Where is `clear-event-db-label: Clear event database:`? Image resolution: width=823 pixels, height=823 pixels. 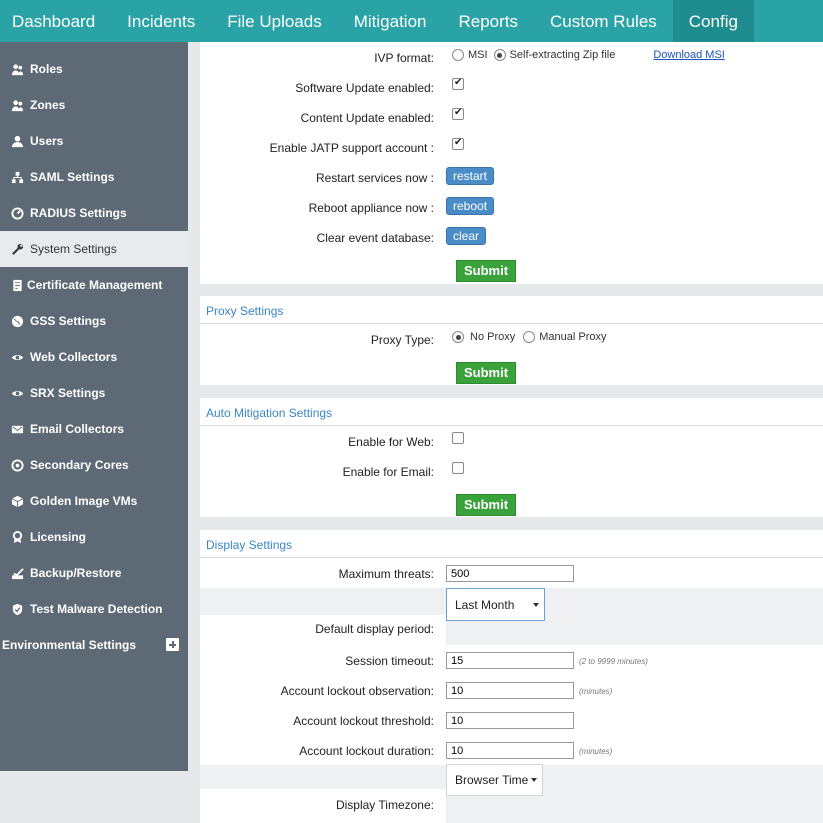
clear-event-db-label: Clear event database: is located at coordinates (375, 238).